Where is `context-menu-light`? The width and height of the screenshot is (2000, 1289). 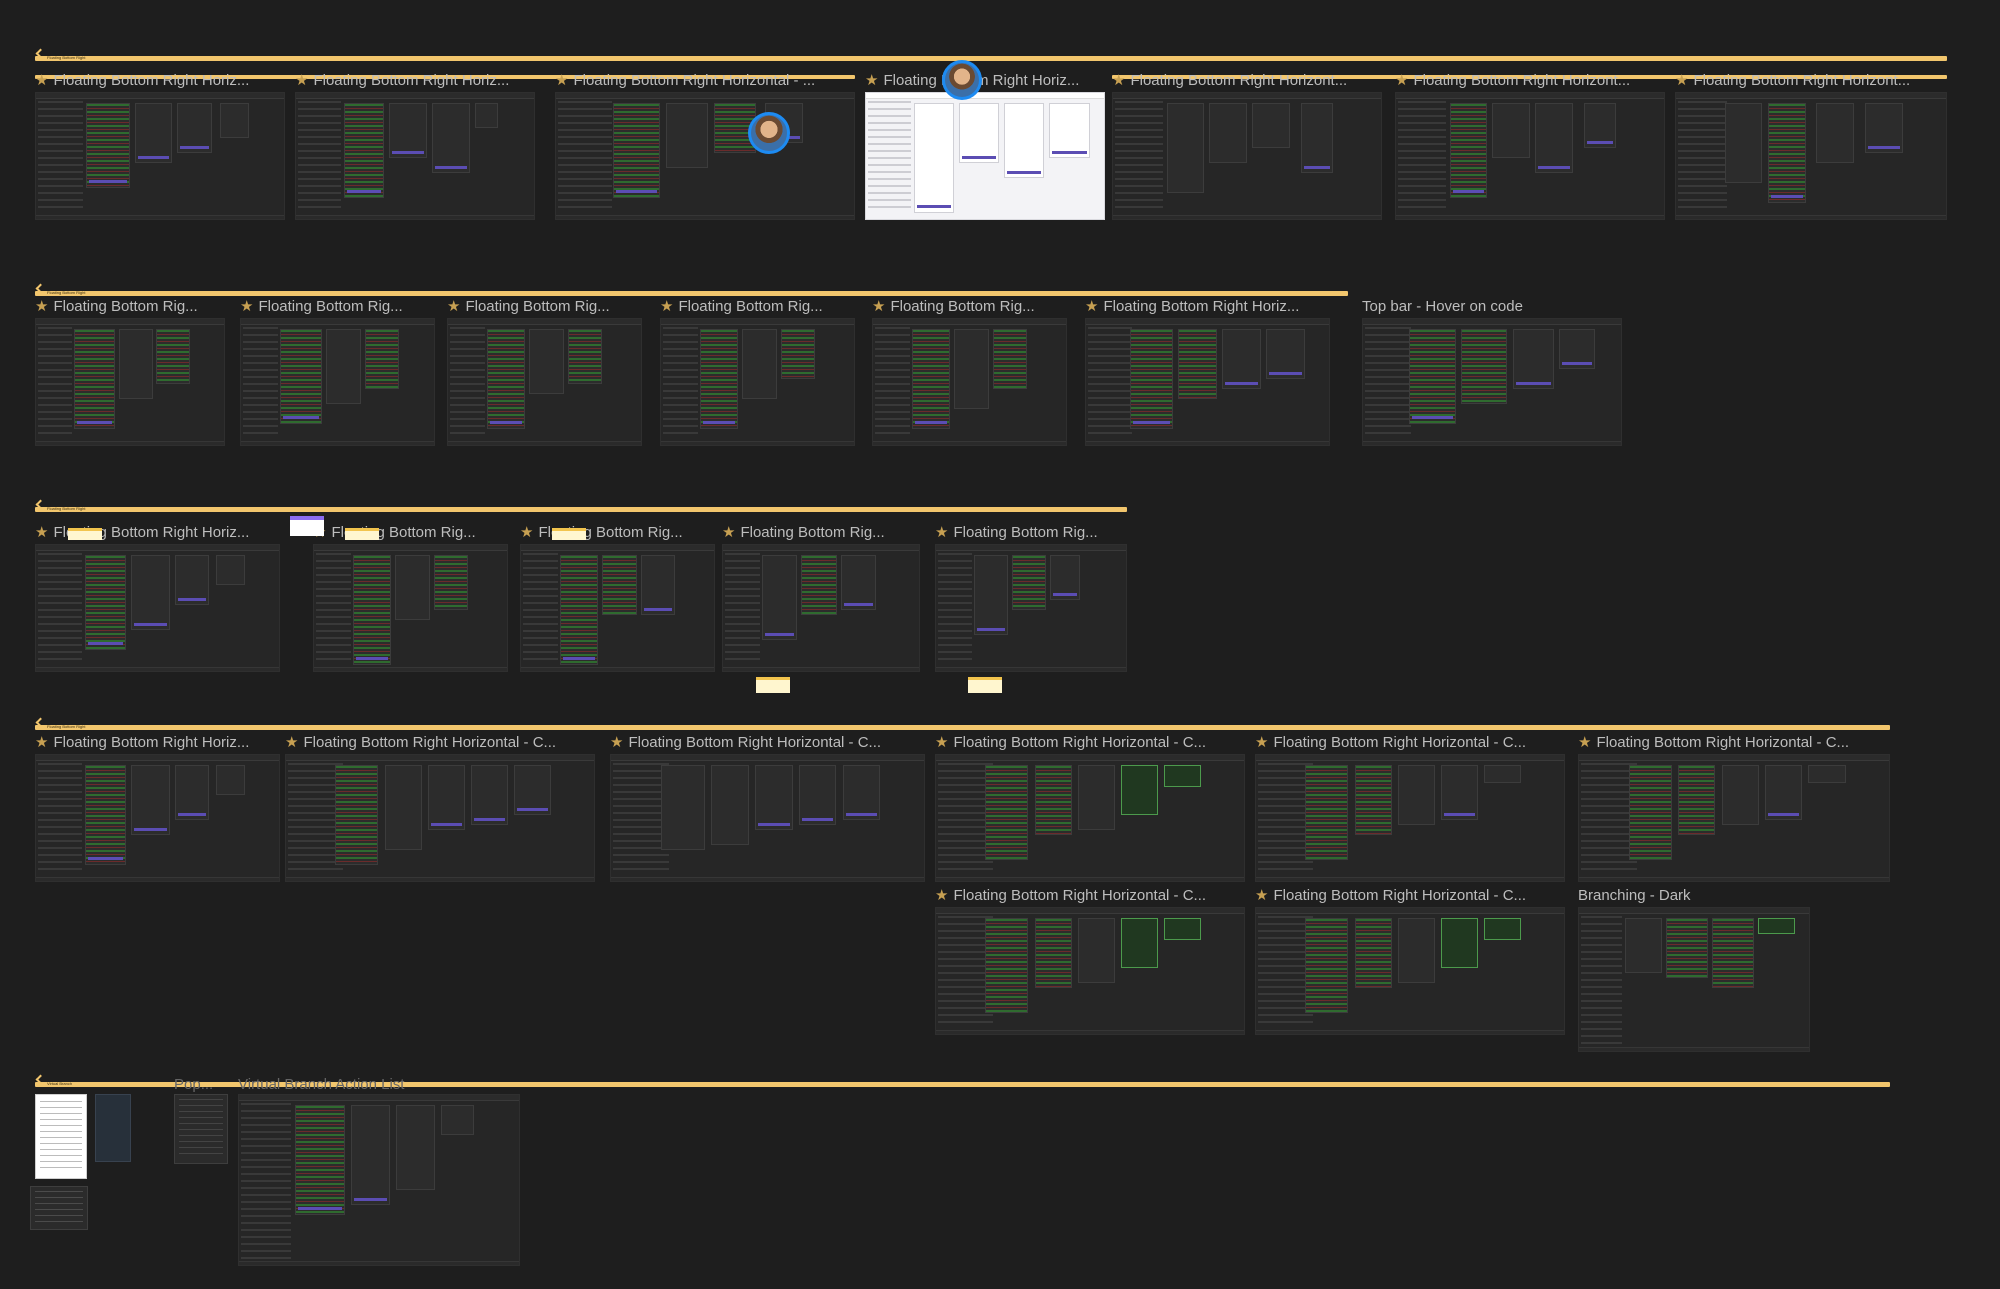 context-menu-light is located at coordinates (61, 1136).